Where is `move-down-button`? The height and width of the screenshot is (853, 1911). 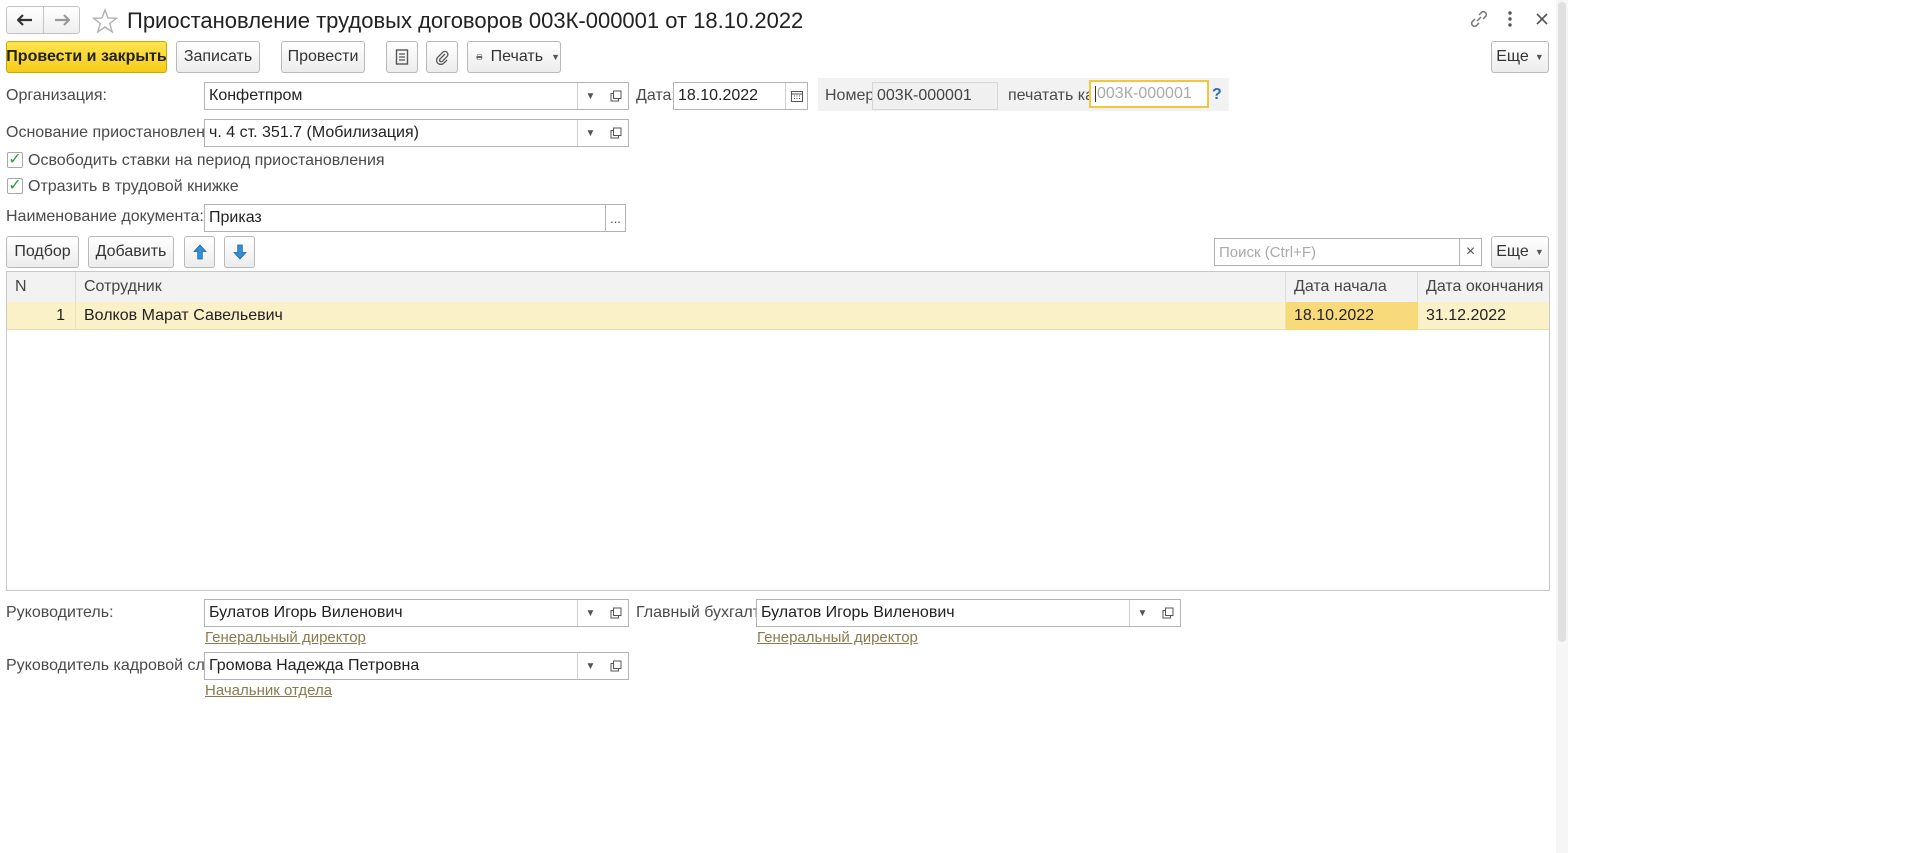
move-down-button is located at coordinates (239, 252).